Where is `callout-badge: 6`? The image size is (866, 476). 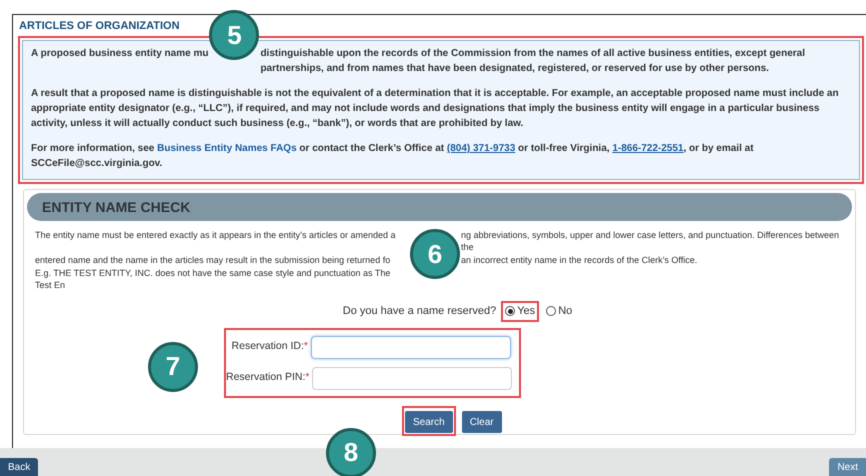 callout-badge: 6 is located at coordinates (435, 254).